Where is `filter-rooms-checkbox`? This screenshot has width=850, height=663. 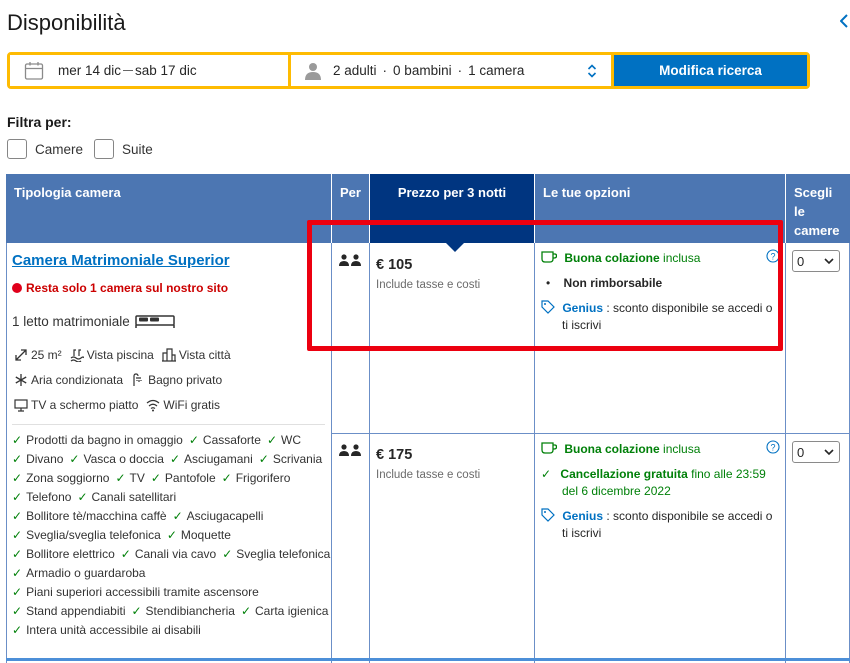 filter-rooms-checkbox is located at coordinates (17, 149).